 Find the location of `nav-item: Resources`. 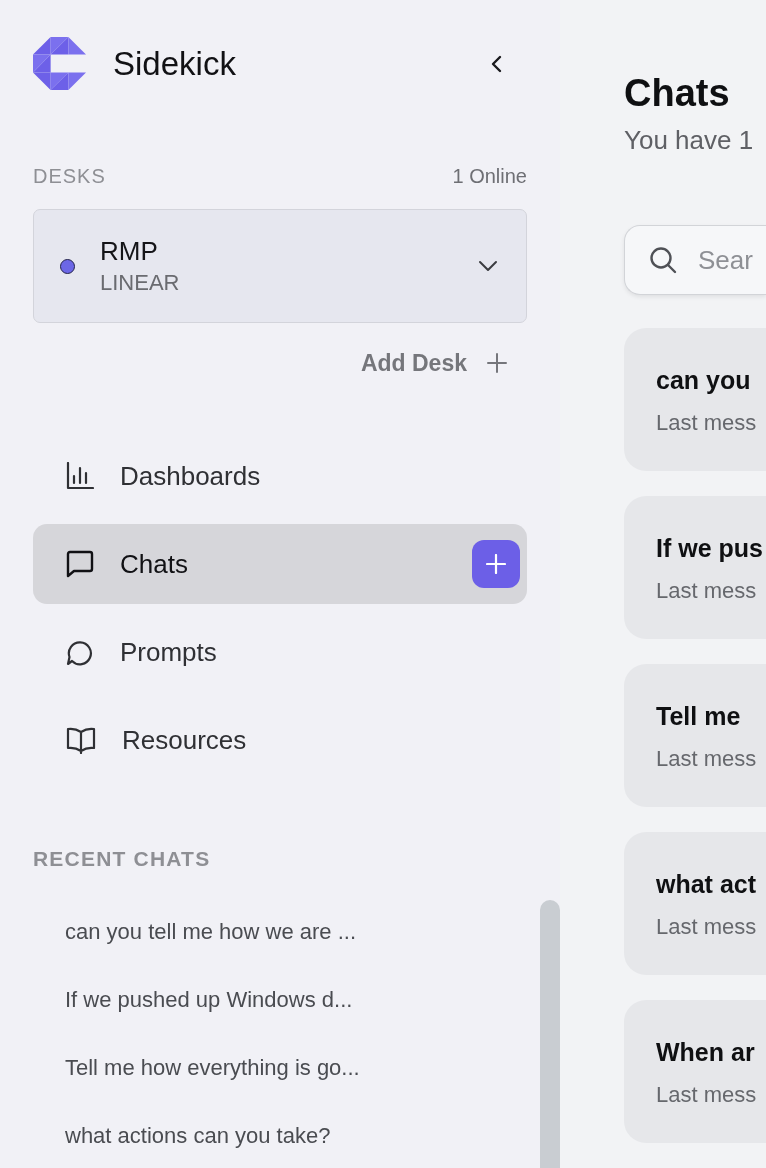

nav-item: Resources is located at coordinates (280, 740).